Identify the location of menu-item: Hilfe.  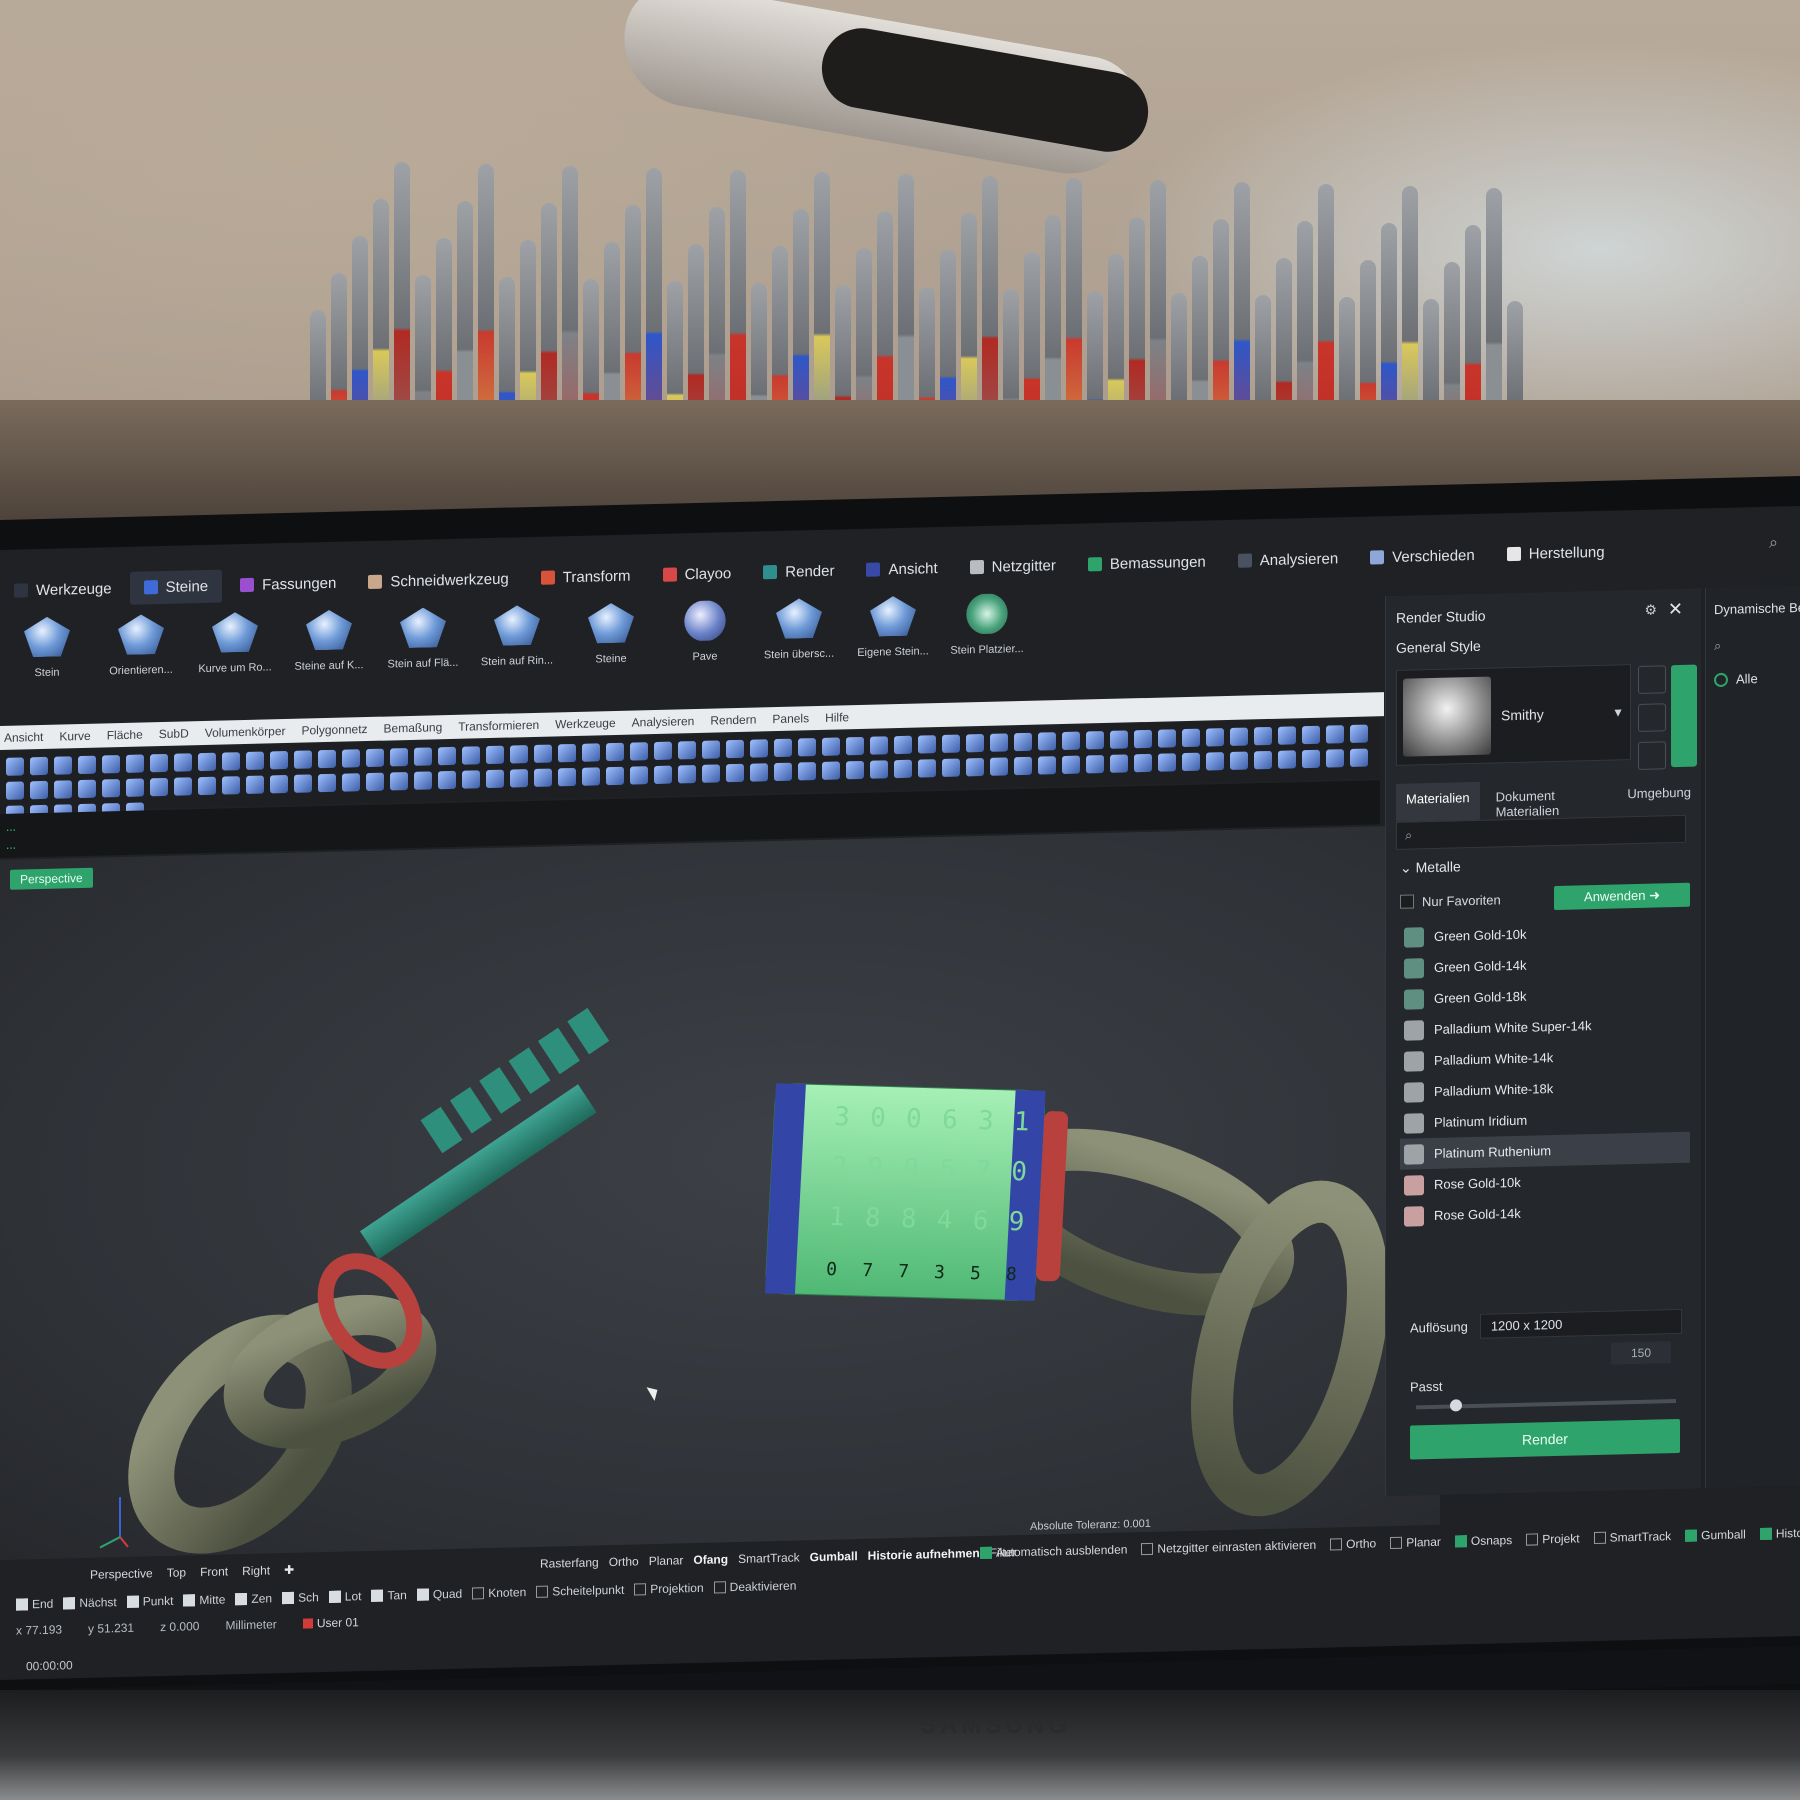
(837, 717).